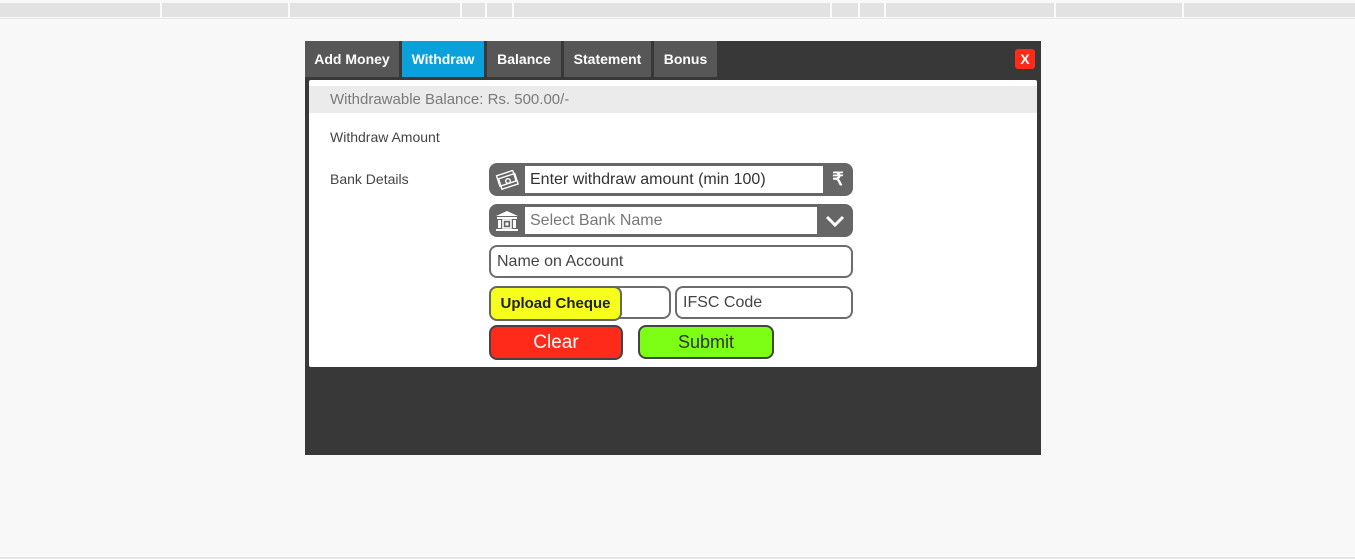  Describe the element at coordinates (524, 59) in the screenshot. I see `tab-balance: Balance` at that location.